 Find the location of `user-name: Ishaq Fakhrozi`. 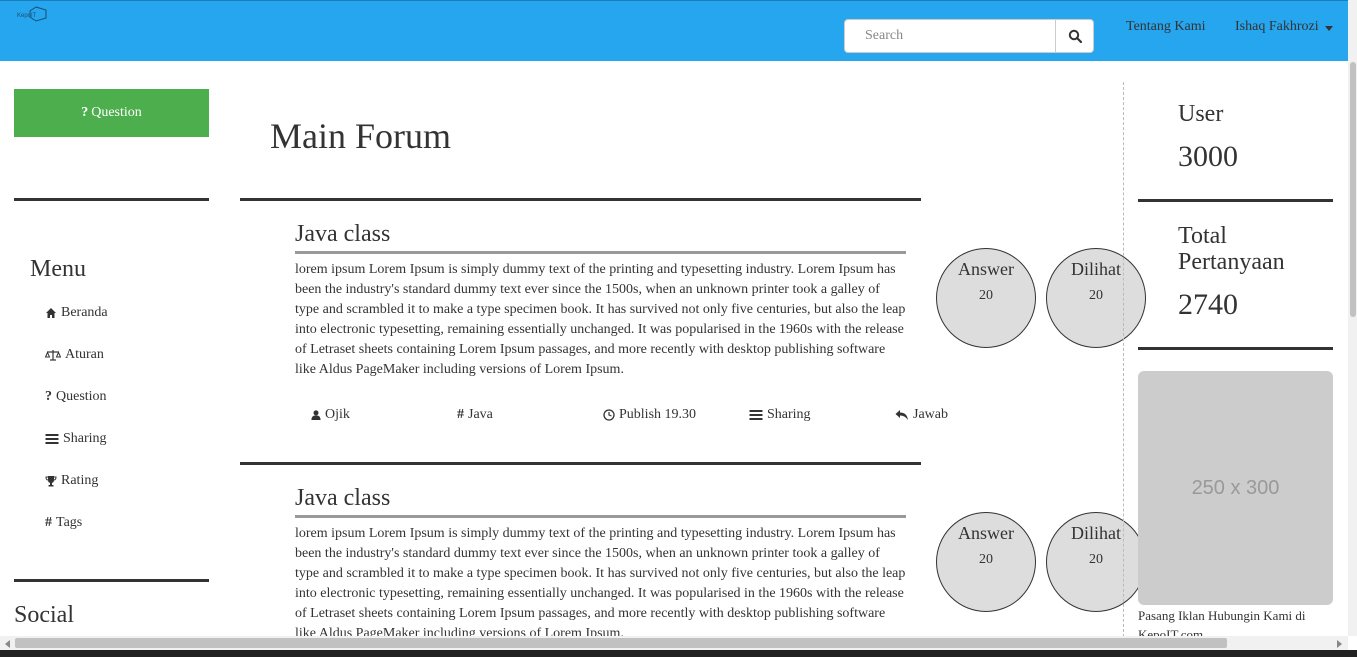

user-name: Ishaq Fakhrozi is located at coordinates (1277, 26).